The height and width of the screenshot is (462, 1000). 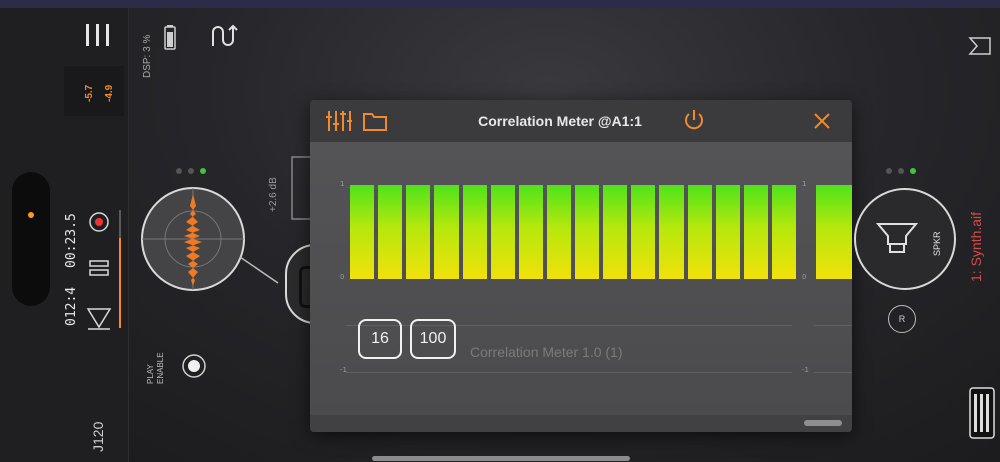 I want to click on record-button, so click(x=99, y=222).